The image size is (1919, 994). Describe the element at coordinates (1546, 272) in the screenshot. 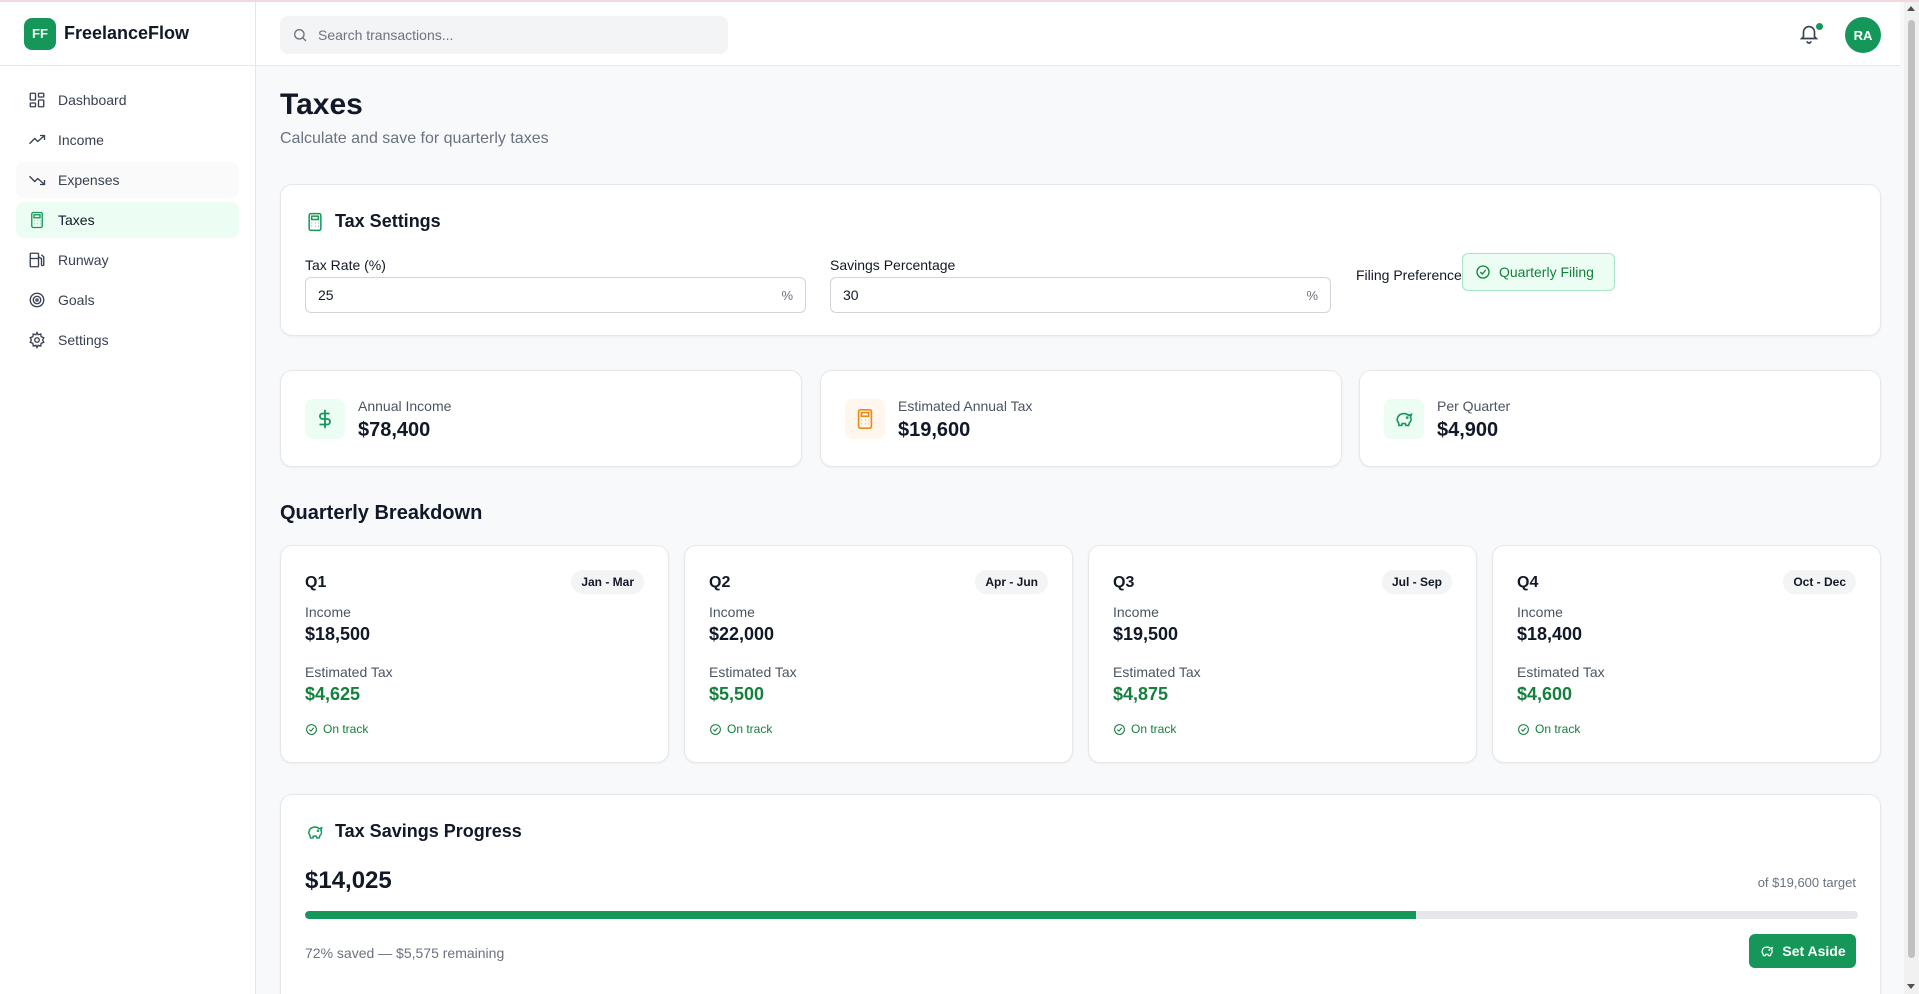

I see `filing-value: Quarterly Filing` at that location.